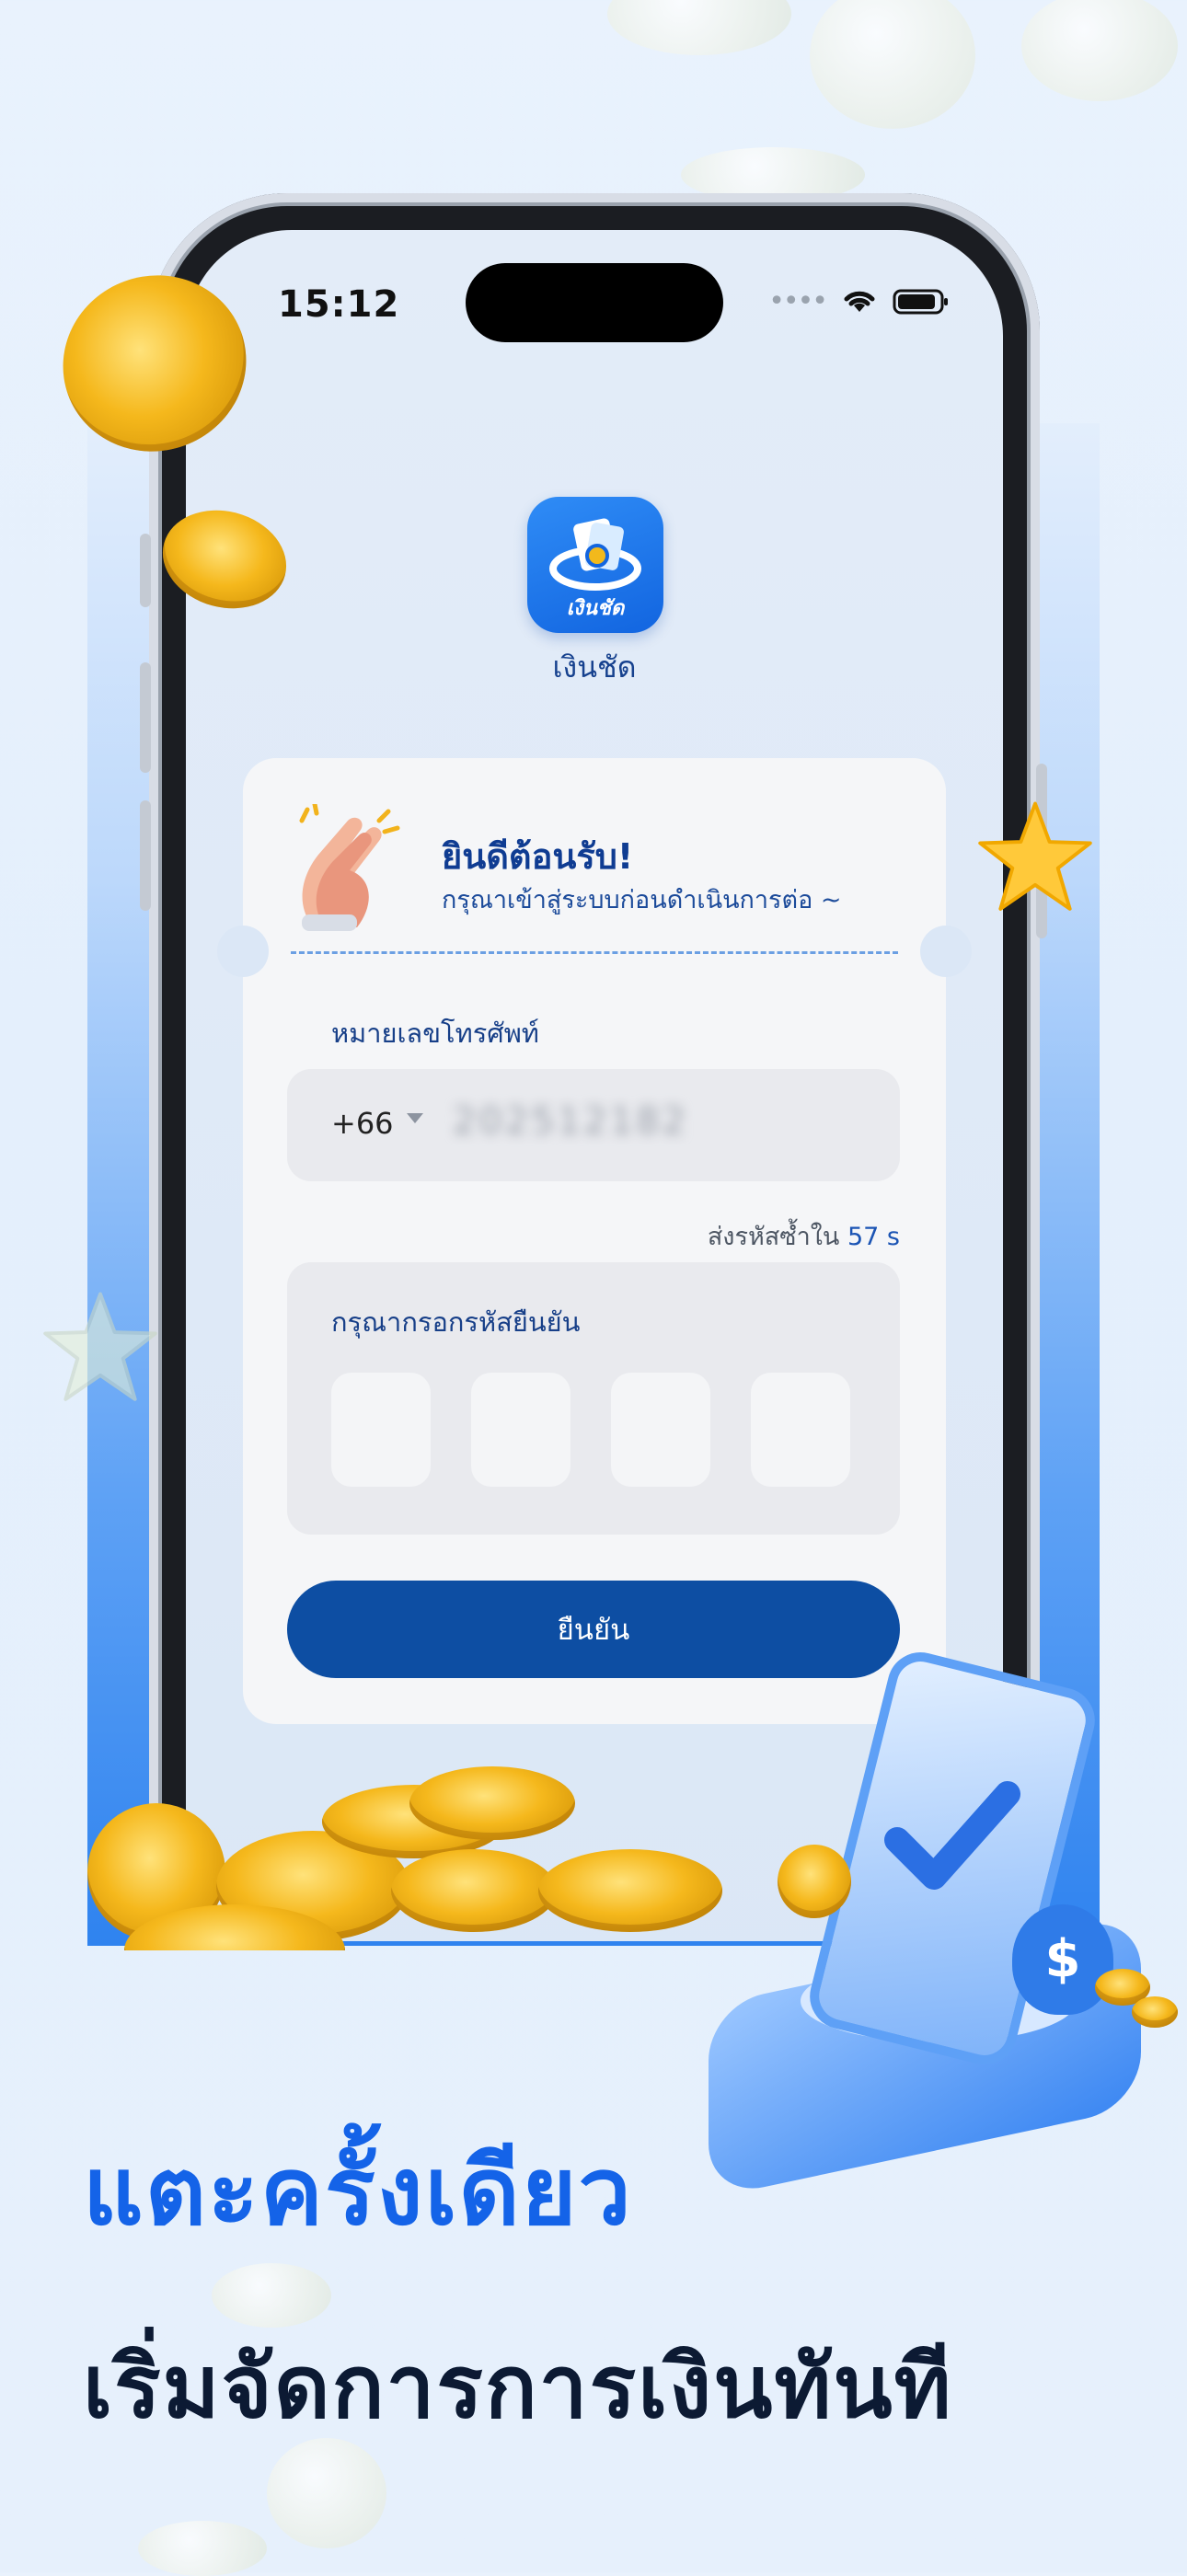 The image size is (1187, 2576). Describe the element at coordinates (642, 900) in the screenshot. I see `welcome-subtitle: กรุณาเข้าสู่ระบบก่อนดำเนินการต่อ ~` at that location.